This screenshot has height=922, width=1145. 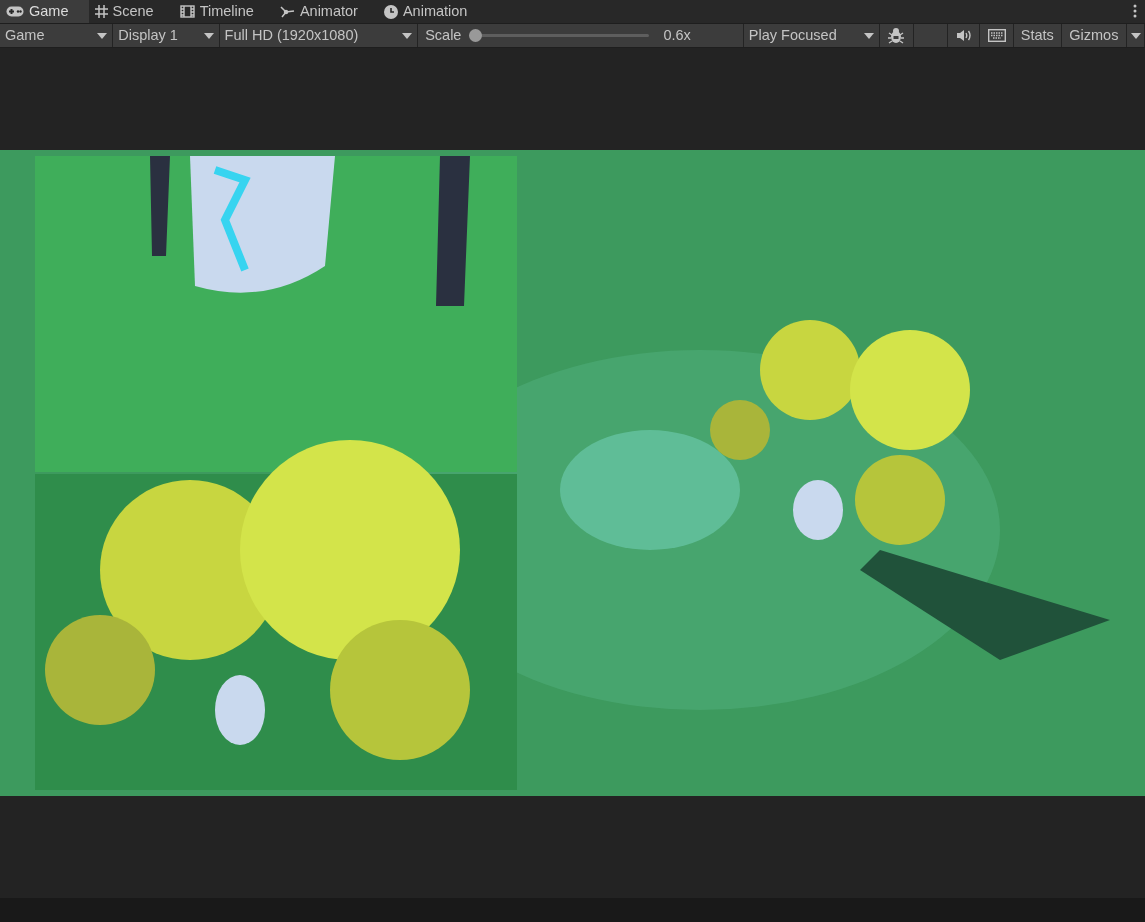 What do you see at coordinates (44, 11) in the screenshot?
I see `tab: Game` at bounding box center [44, 11].